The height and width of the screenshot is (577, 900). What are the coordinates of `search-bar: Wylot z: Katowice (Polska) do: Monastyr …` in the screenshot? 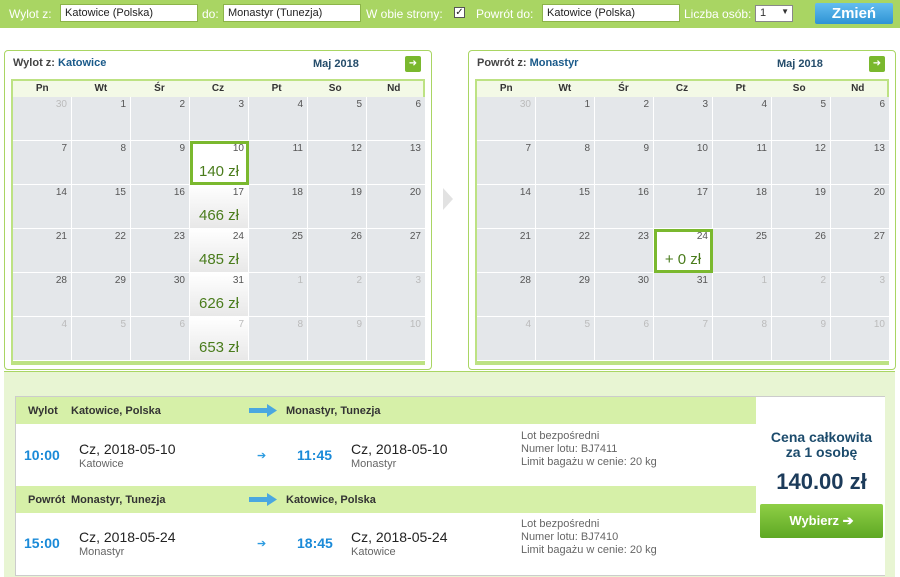 It's located at (450, 14).